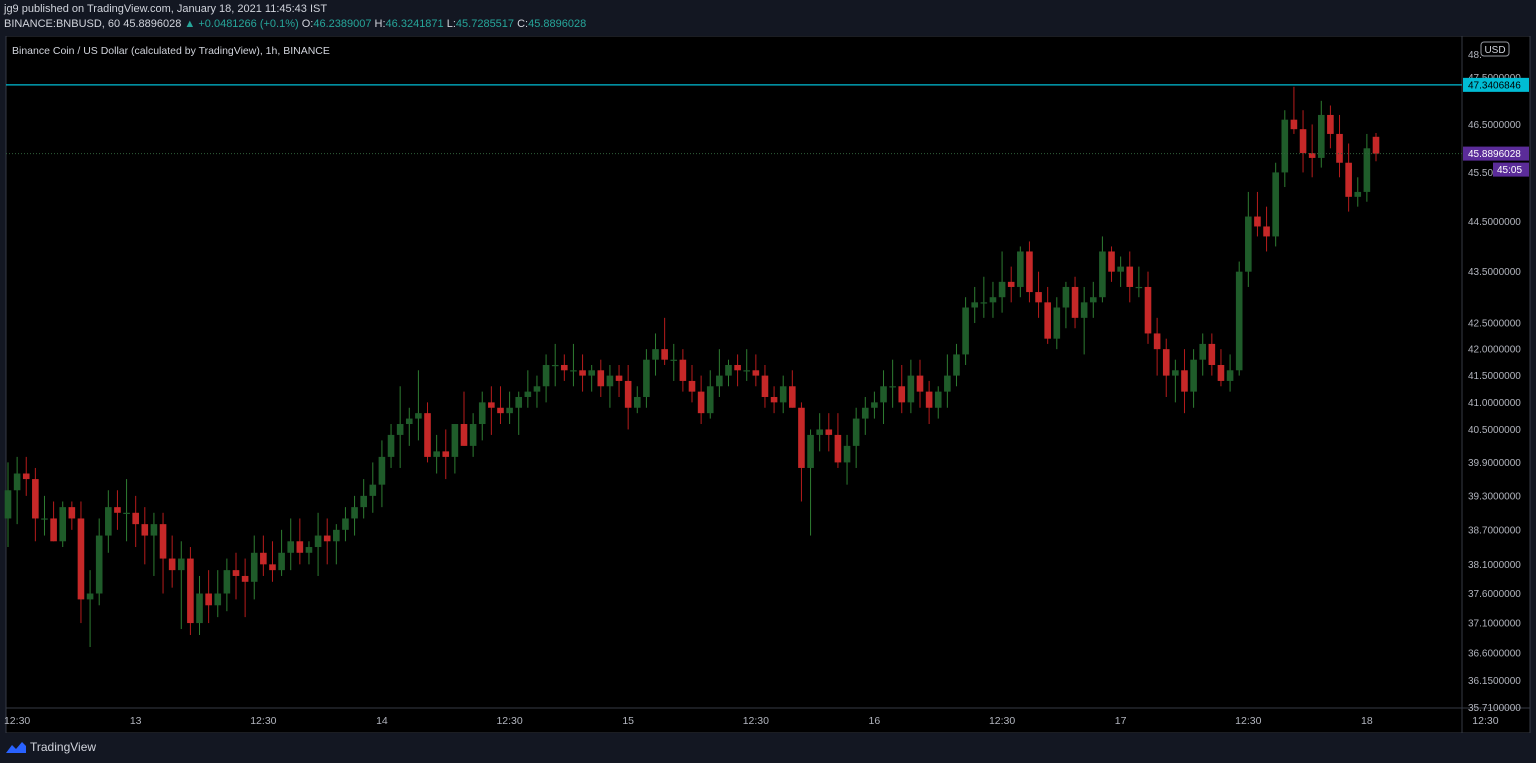 This screenshot has height=763, width=1536. I want to click on price-tick-label: 42.5000000, so click(1494, 324).